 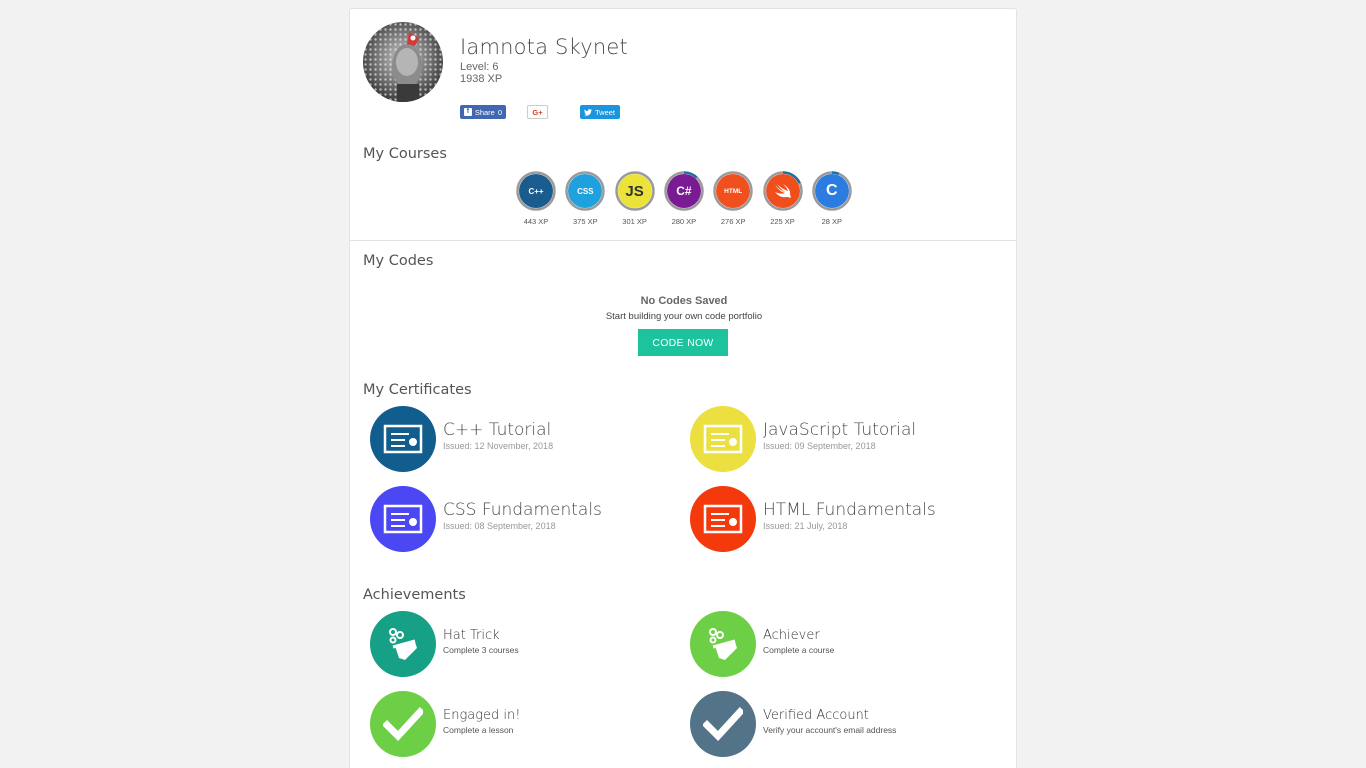 What do you see at coordinates (497, 430) in the screenshot?
I see `certificate-title: C++ Tutorial` at bounding box center [497, 430].